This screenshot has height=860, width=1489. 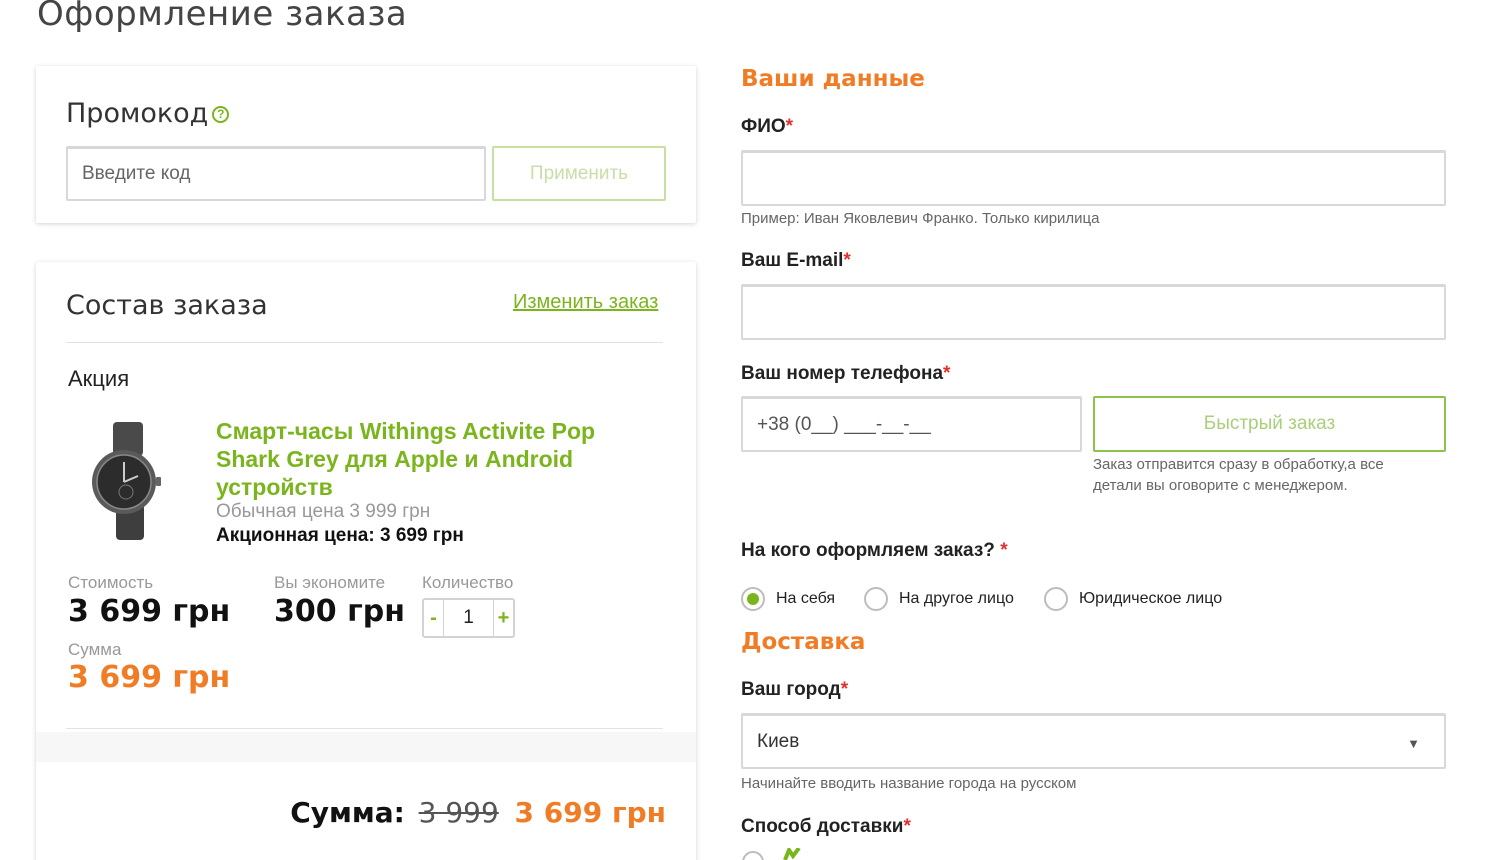 What do you see at coordinates (149, 611) in the screenshot?
I see `cost-value: 3 699 грн` at bounding box center [149, 611].